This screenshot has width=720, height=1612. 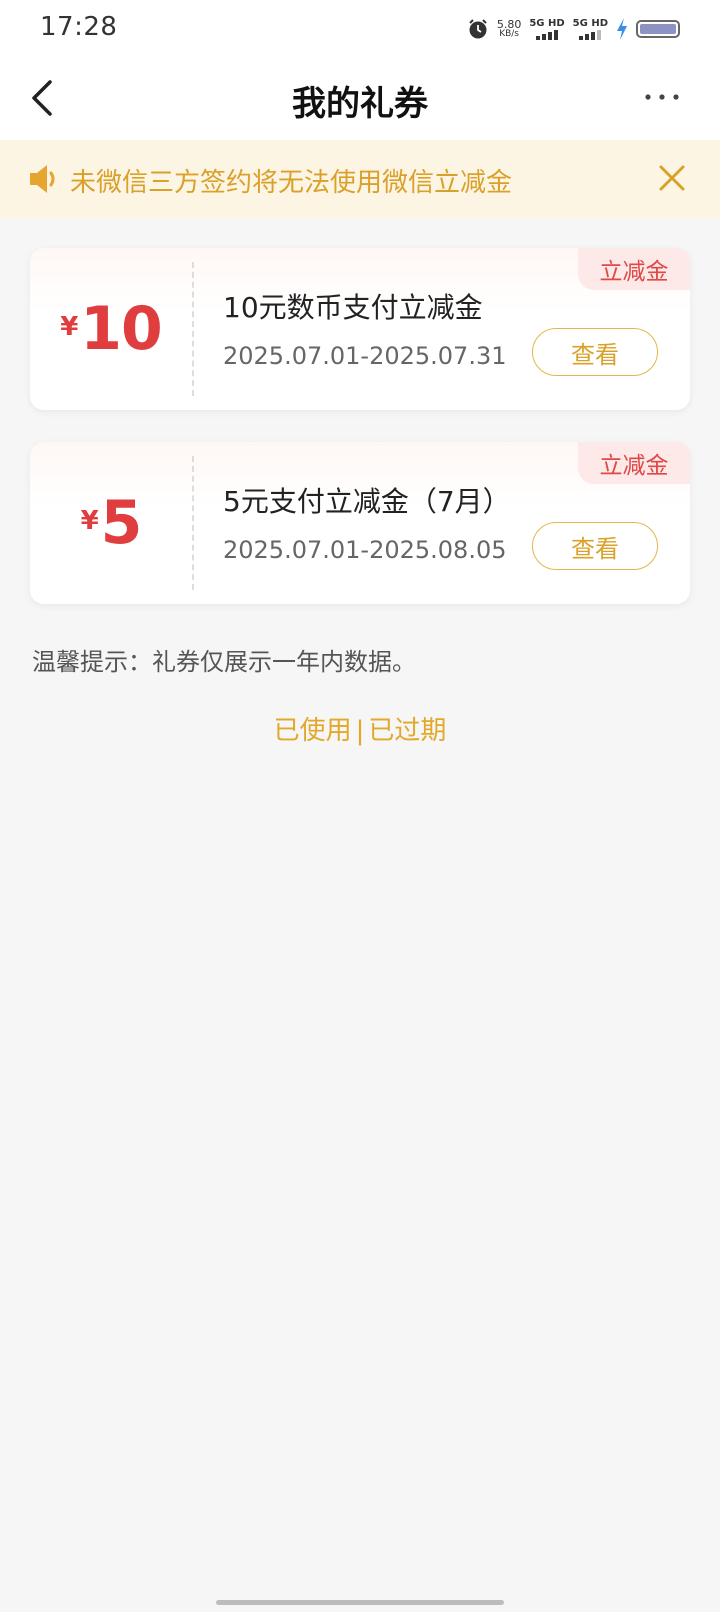 What do you see at coordinates (590, 23) in the screenshot?
I see `sim2-label: 5G HD` at bounding box center [590, 23].